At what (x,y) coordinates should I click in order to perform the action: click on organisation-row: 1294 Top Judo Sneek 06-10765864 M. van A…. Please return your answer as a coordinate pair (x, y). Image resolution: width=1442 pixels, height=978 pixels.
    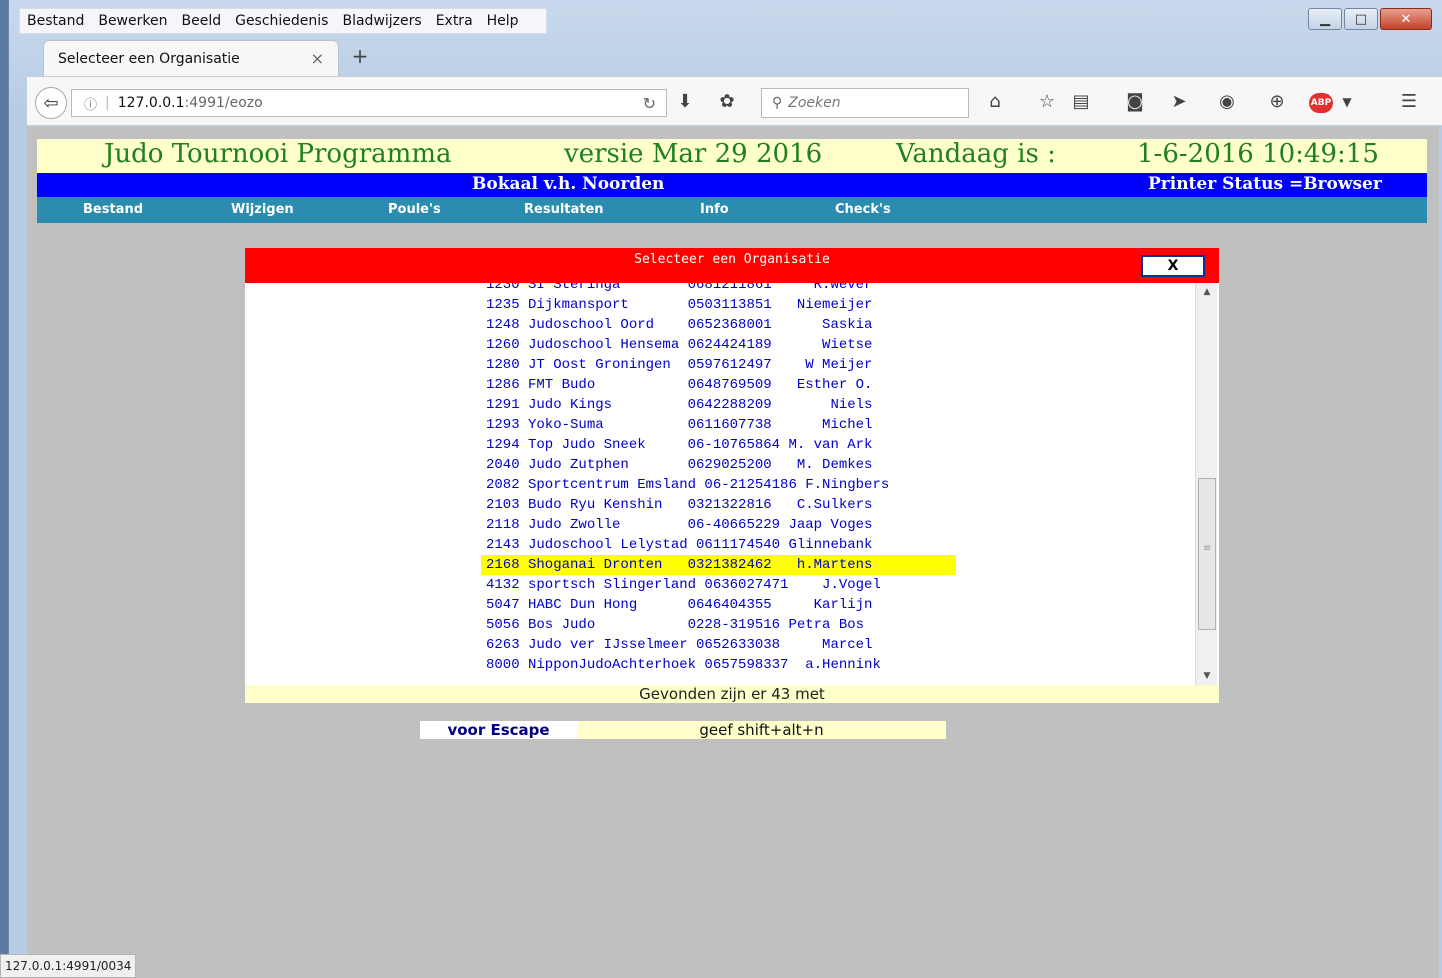
    Looking at the image, I should click on (718, 445).